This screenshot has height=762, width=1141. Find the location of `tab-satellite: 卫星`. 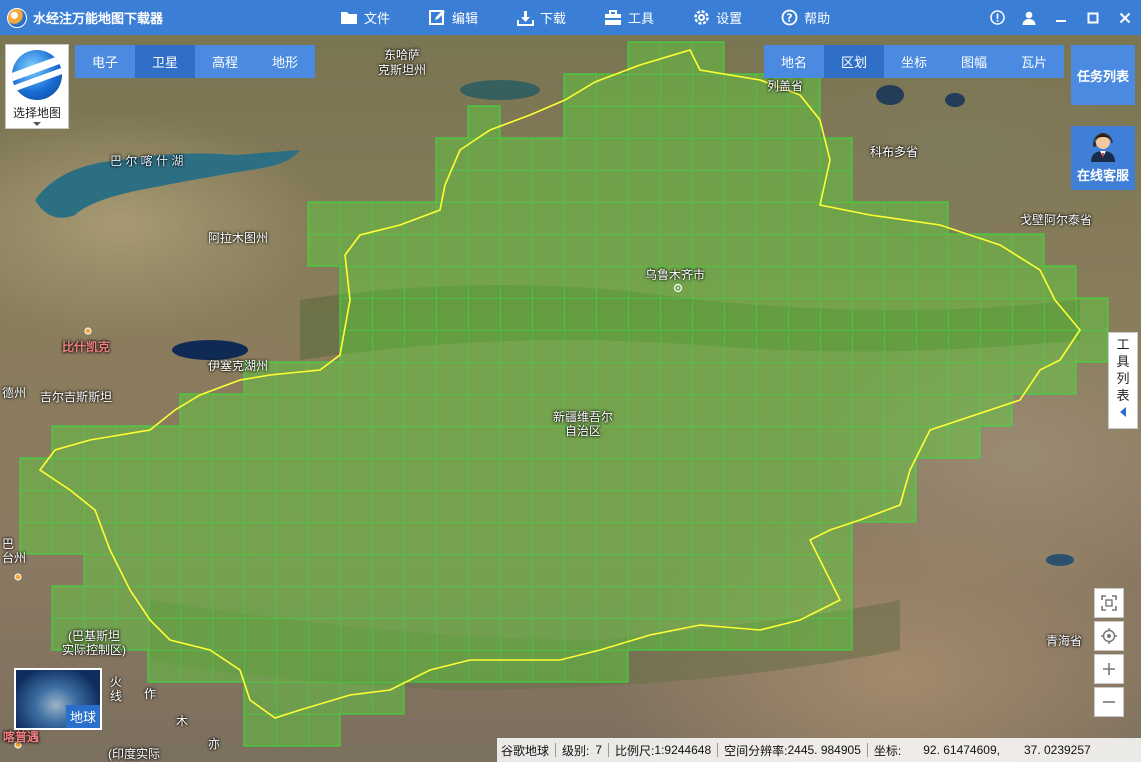

tab-satellite: 卫星 is located at coordinates (165, 61).